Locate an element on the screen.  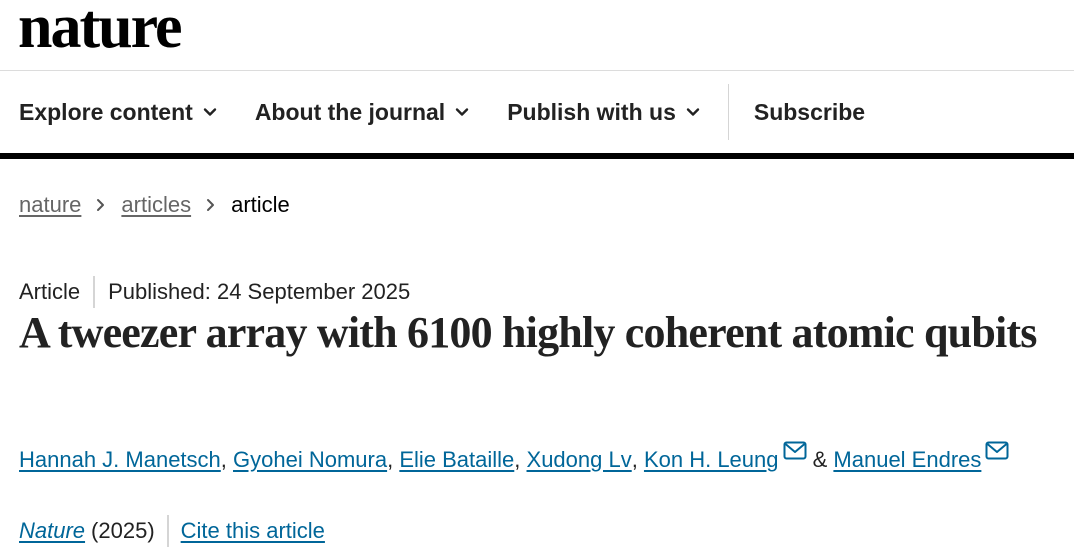
published-date: Published: 24 September 2025 is located at coordinates (259, 291).